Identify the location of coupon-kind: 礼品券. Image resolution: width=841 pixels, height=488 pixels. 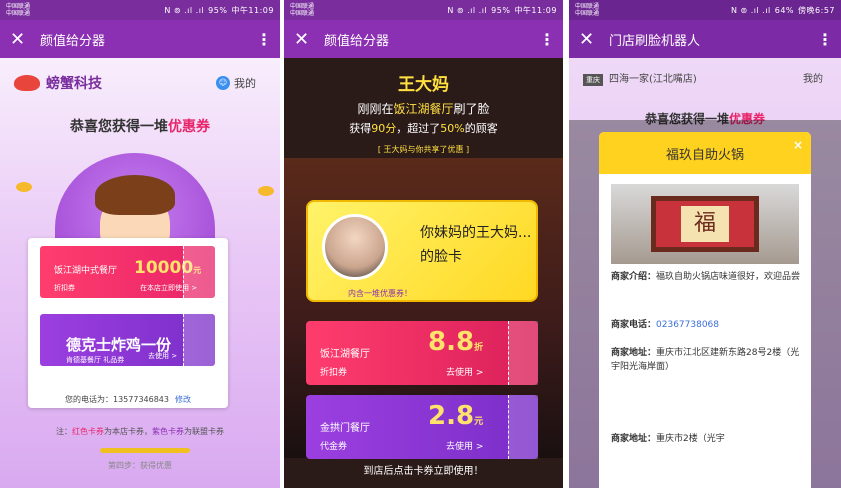
(114, 360).